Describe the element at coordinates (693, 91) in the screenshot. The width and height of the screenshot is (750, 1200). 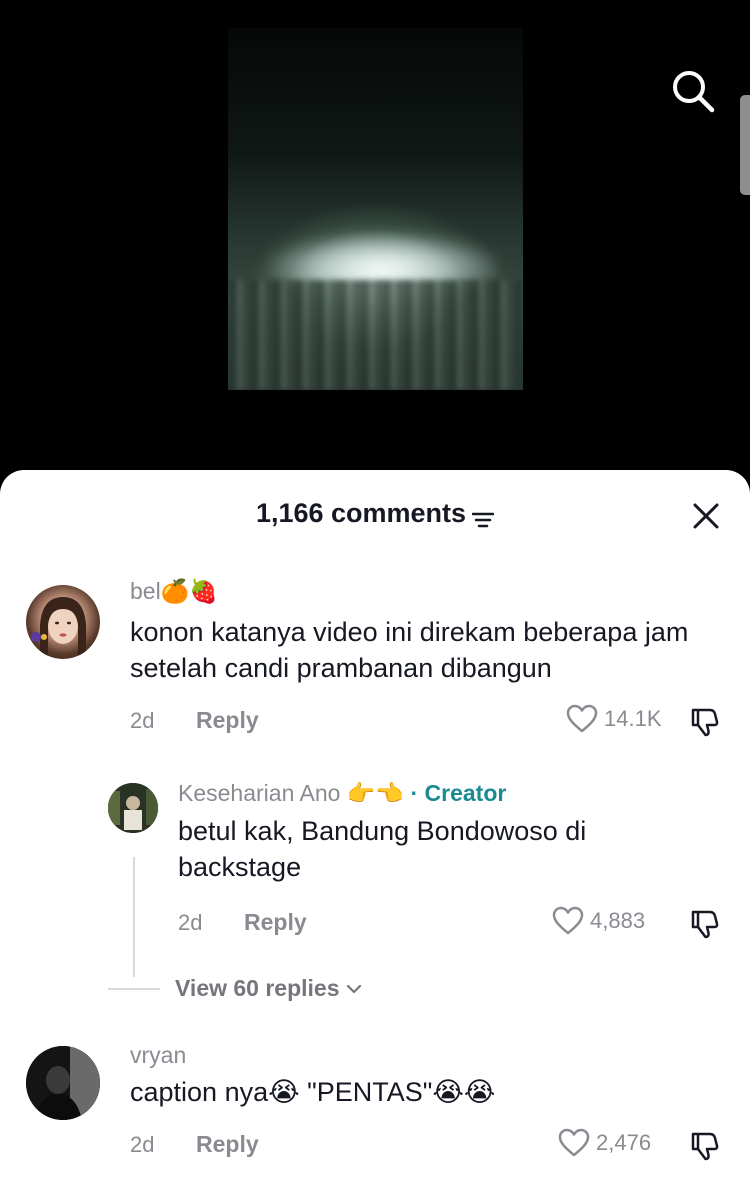
I see `search-icon` at that location.